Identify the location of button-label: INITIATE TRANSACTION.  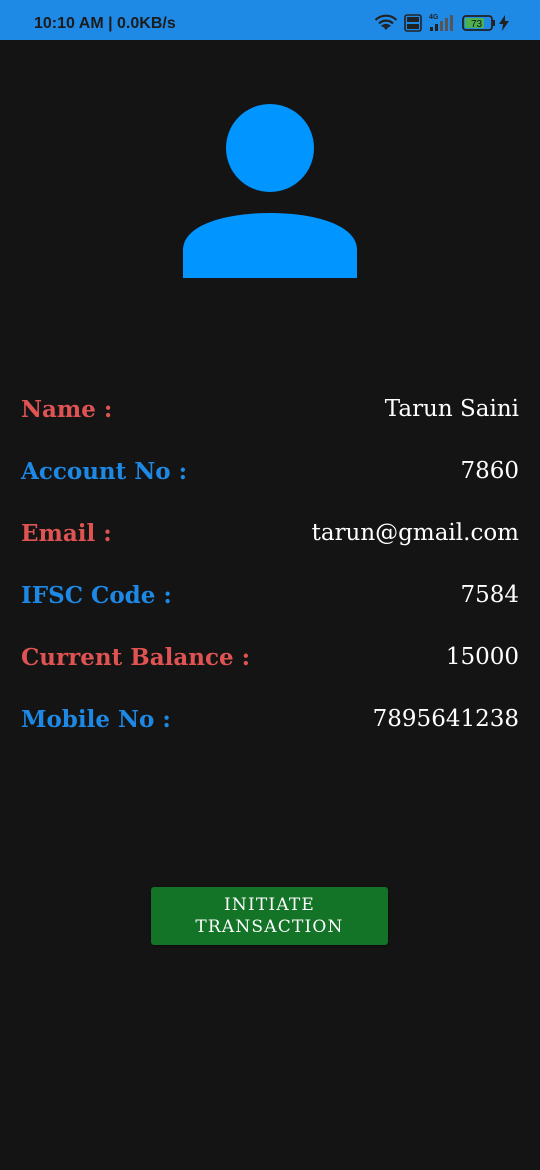
(269, 916).